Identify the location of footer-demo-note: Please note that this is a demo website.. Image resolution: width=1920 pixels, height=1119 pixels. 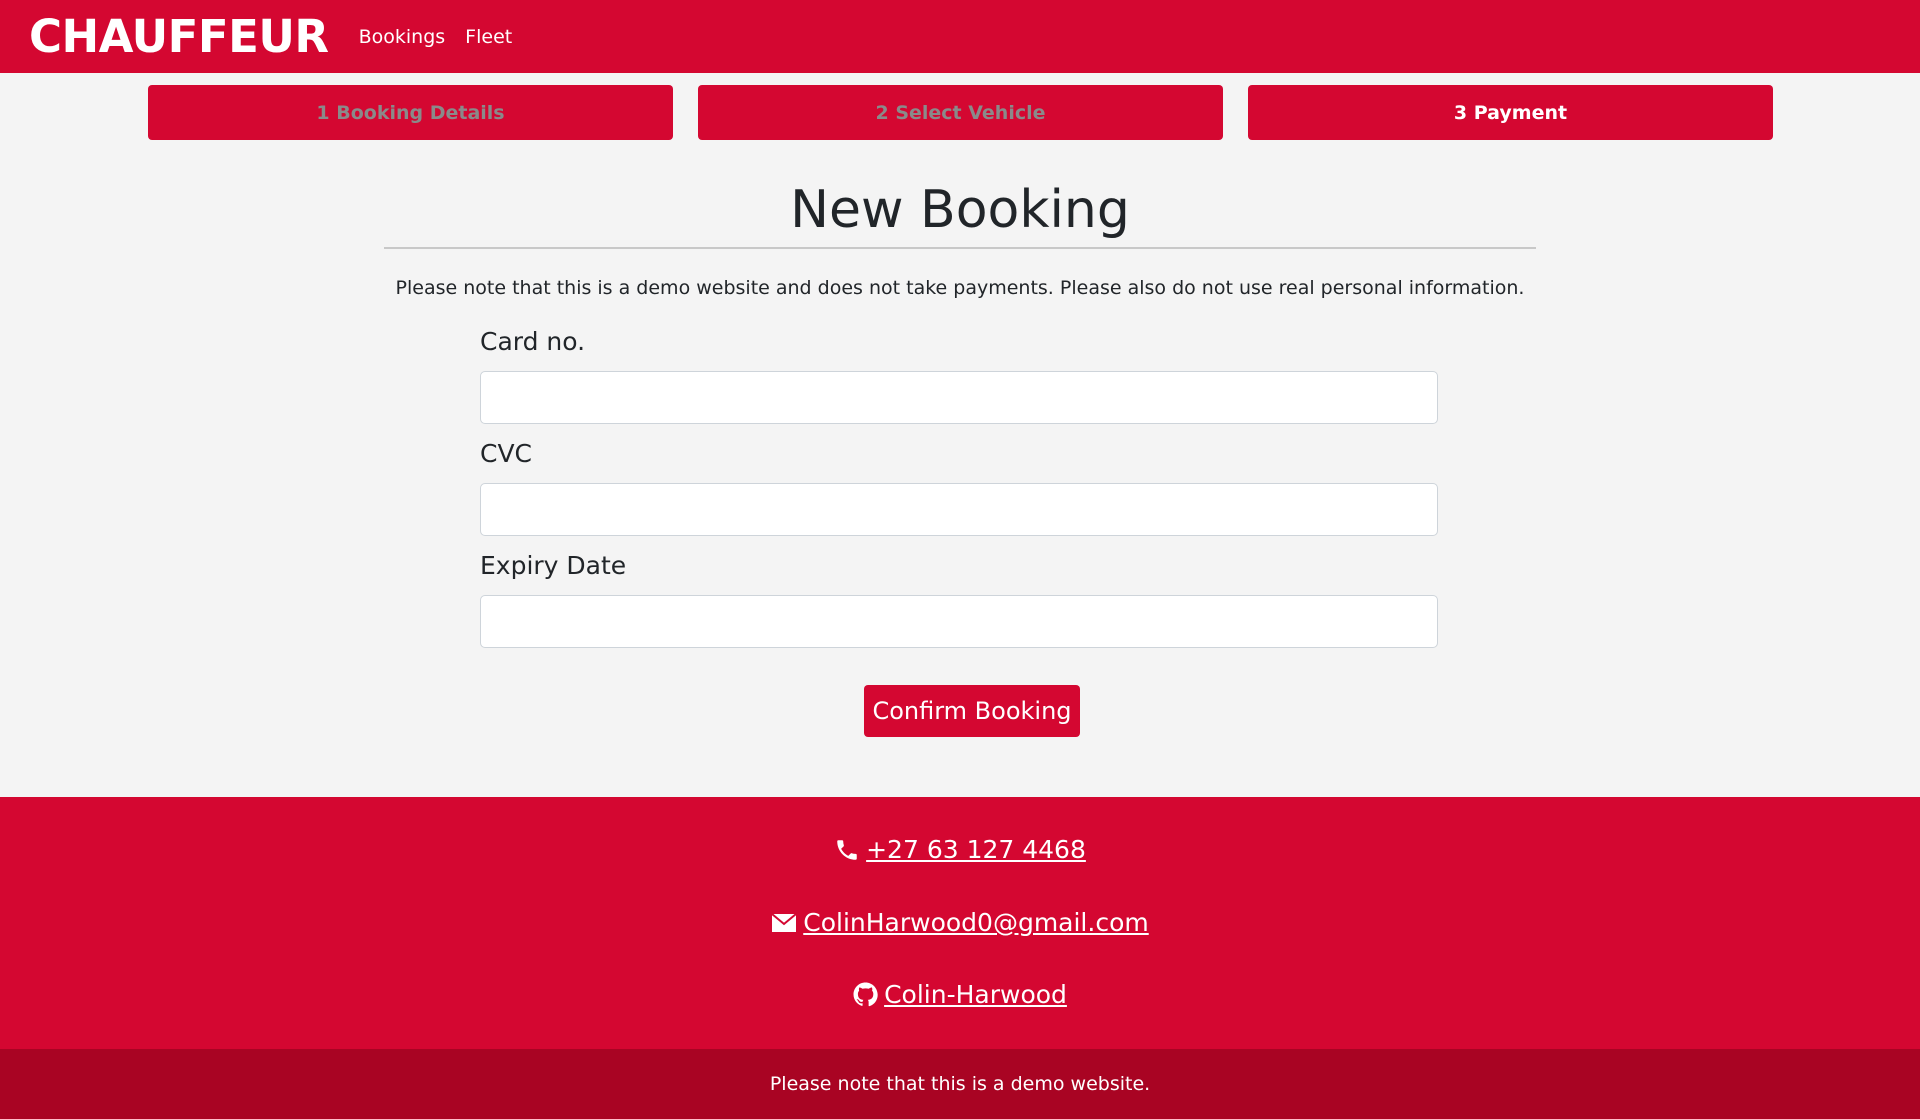
(960, 1084).